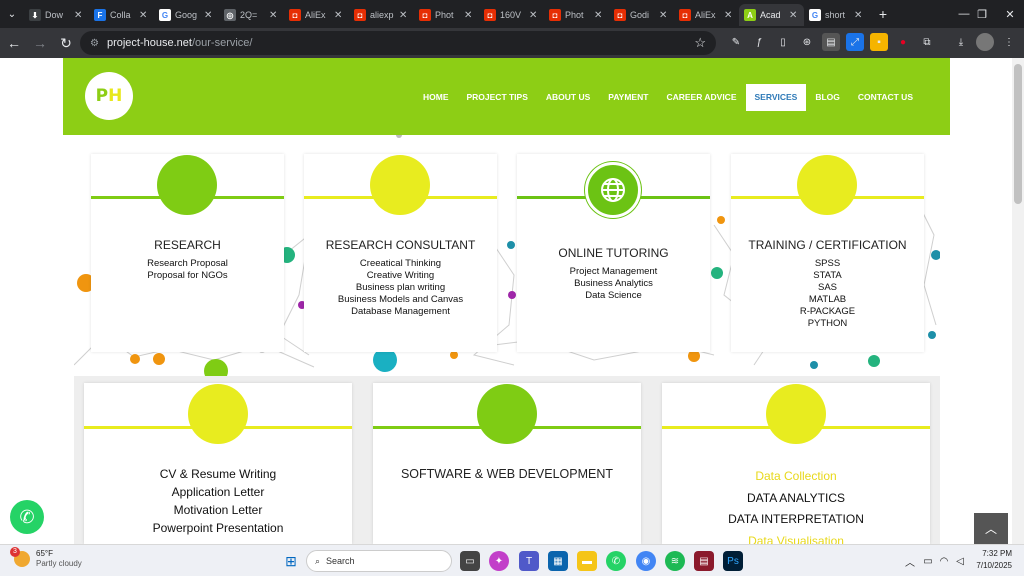 The image size is (1024, 576). I want to click on tab-label: short, so click(835, 15).